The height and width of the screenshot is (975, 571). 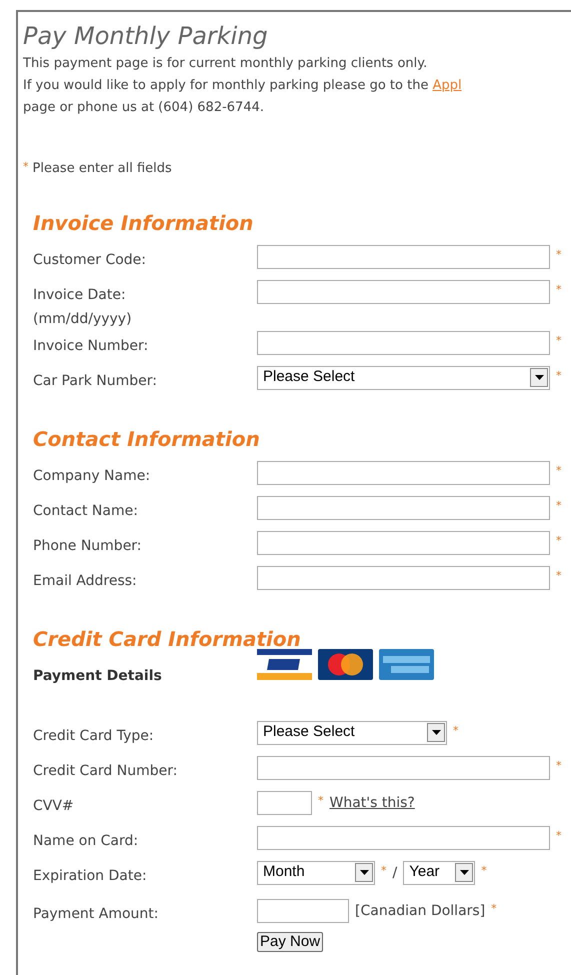 I want to click on intro-text: This payment page is for current monthly parking clients only., so click(x=225, y=63).